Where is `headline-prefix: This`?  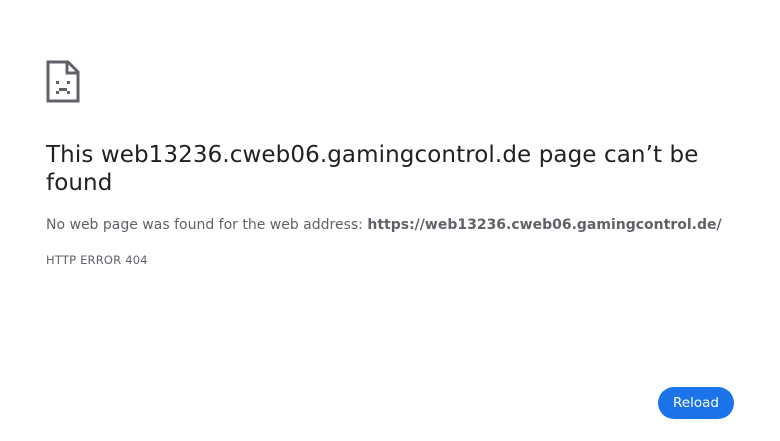 headline-prefix: This is located at coordinates (73, 155).